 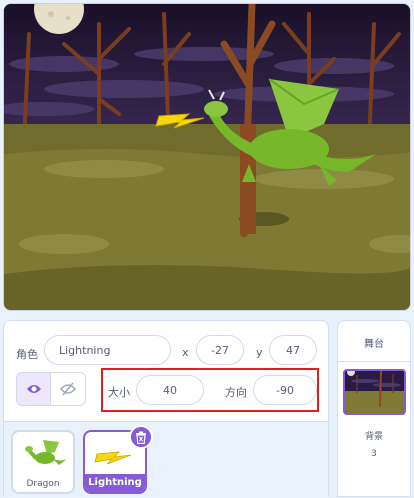 I want to click on stage-thumbnail, so click(x=374, y=392).